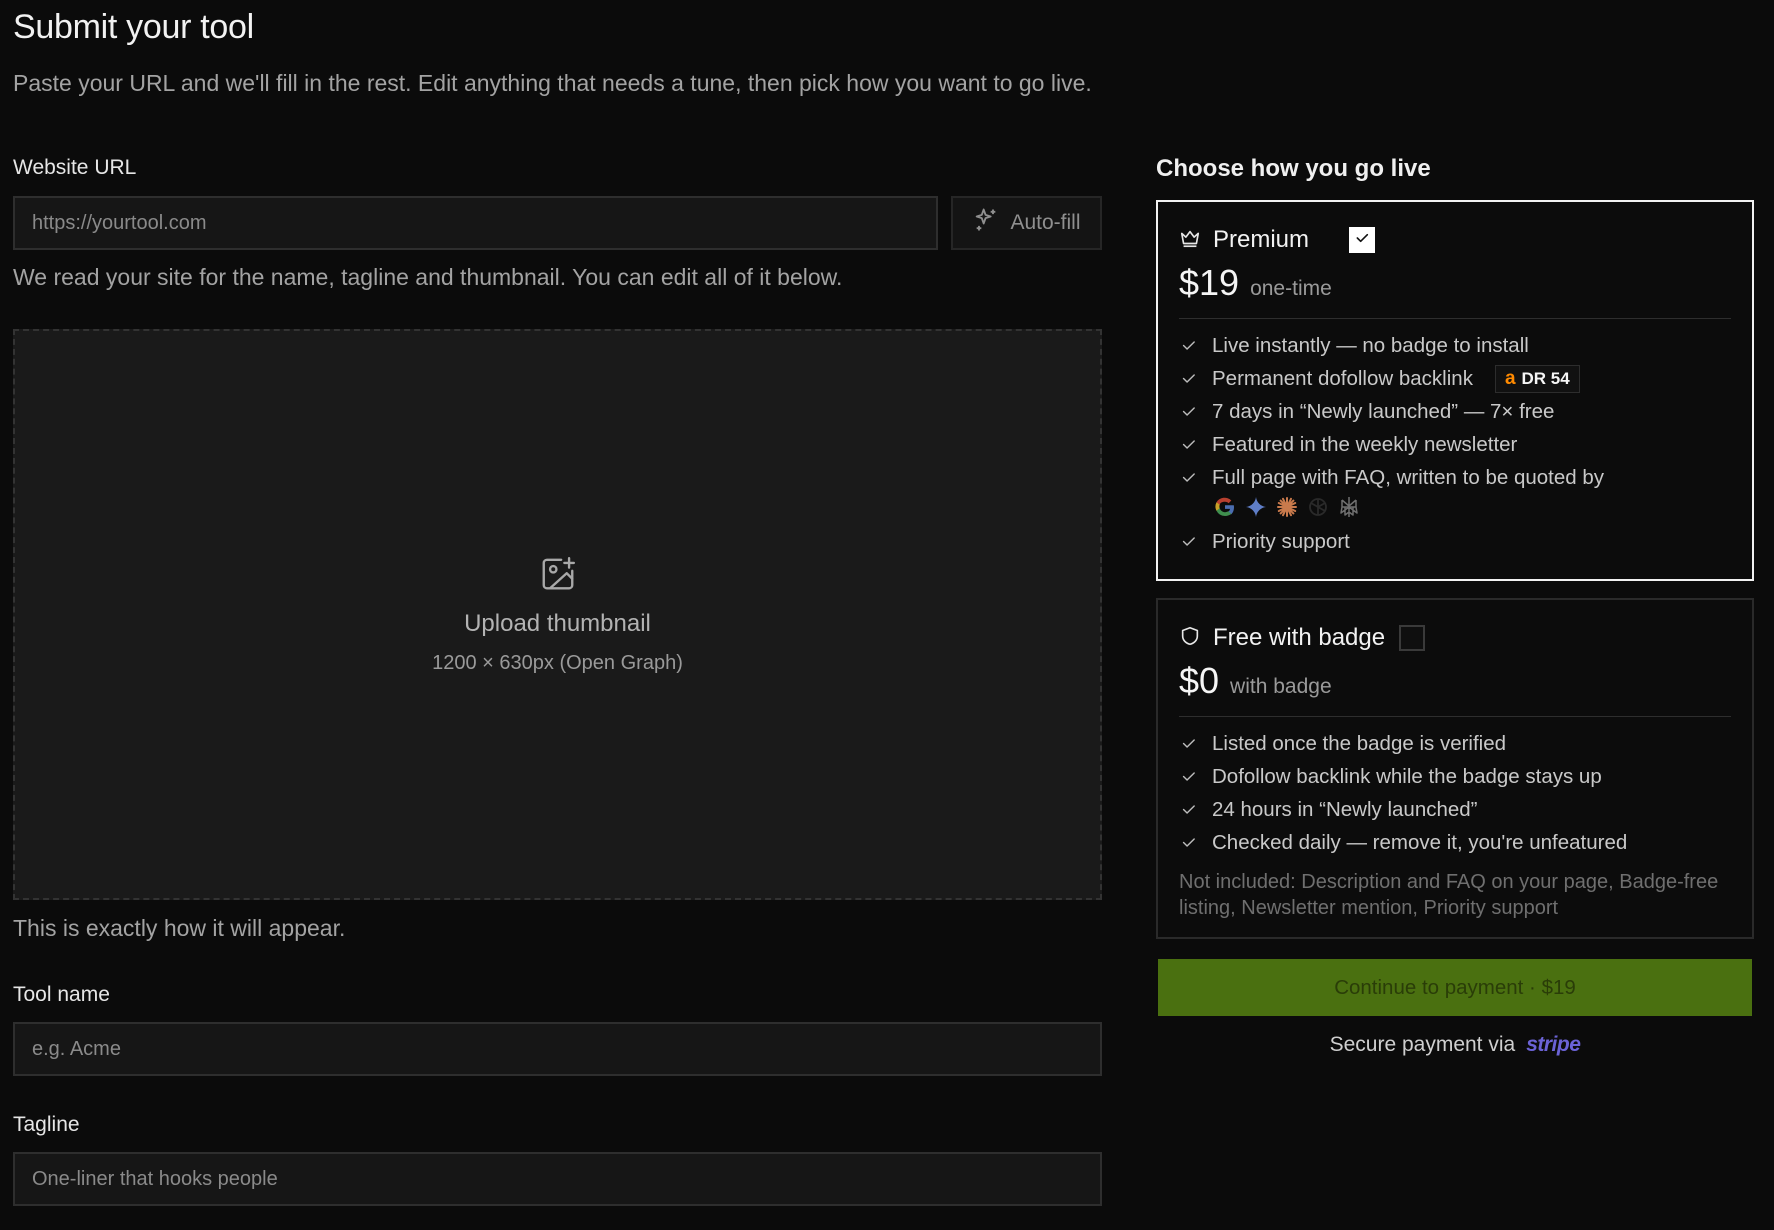 The image size is (1774, 1230). I want to click on premium-price: $19, so click(1209, 282).